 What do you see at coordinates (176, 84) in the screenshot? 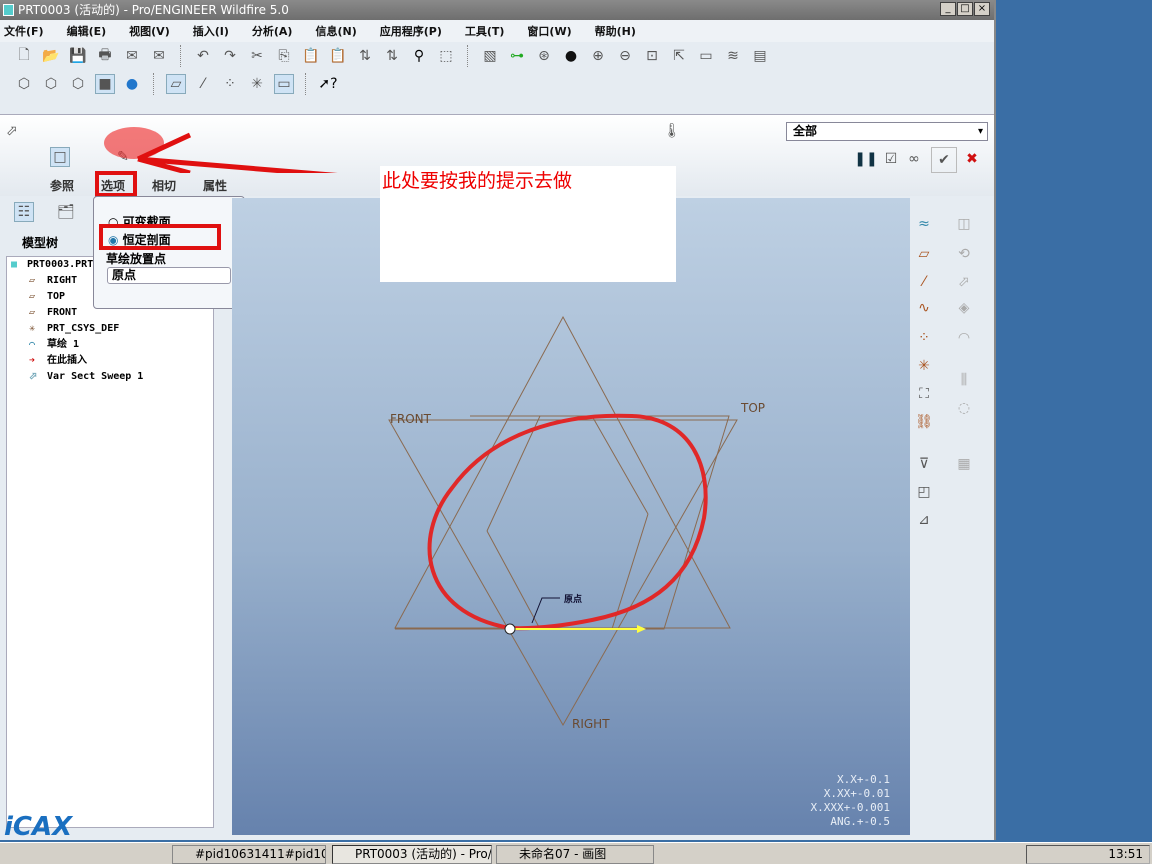
I see `datum-plane-display-icon: ▱` at bounding box center [176, 84].